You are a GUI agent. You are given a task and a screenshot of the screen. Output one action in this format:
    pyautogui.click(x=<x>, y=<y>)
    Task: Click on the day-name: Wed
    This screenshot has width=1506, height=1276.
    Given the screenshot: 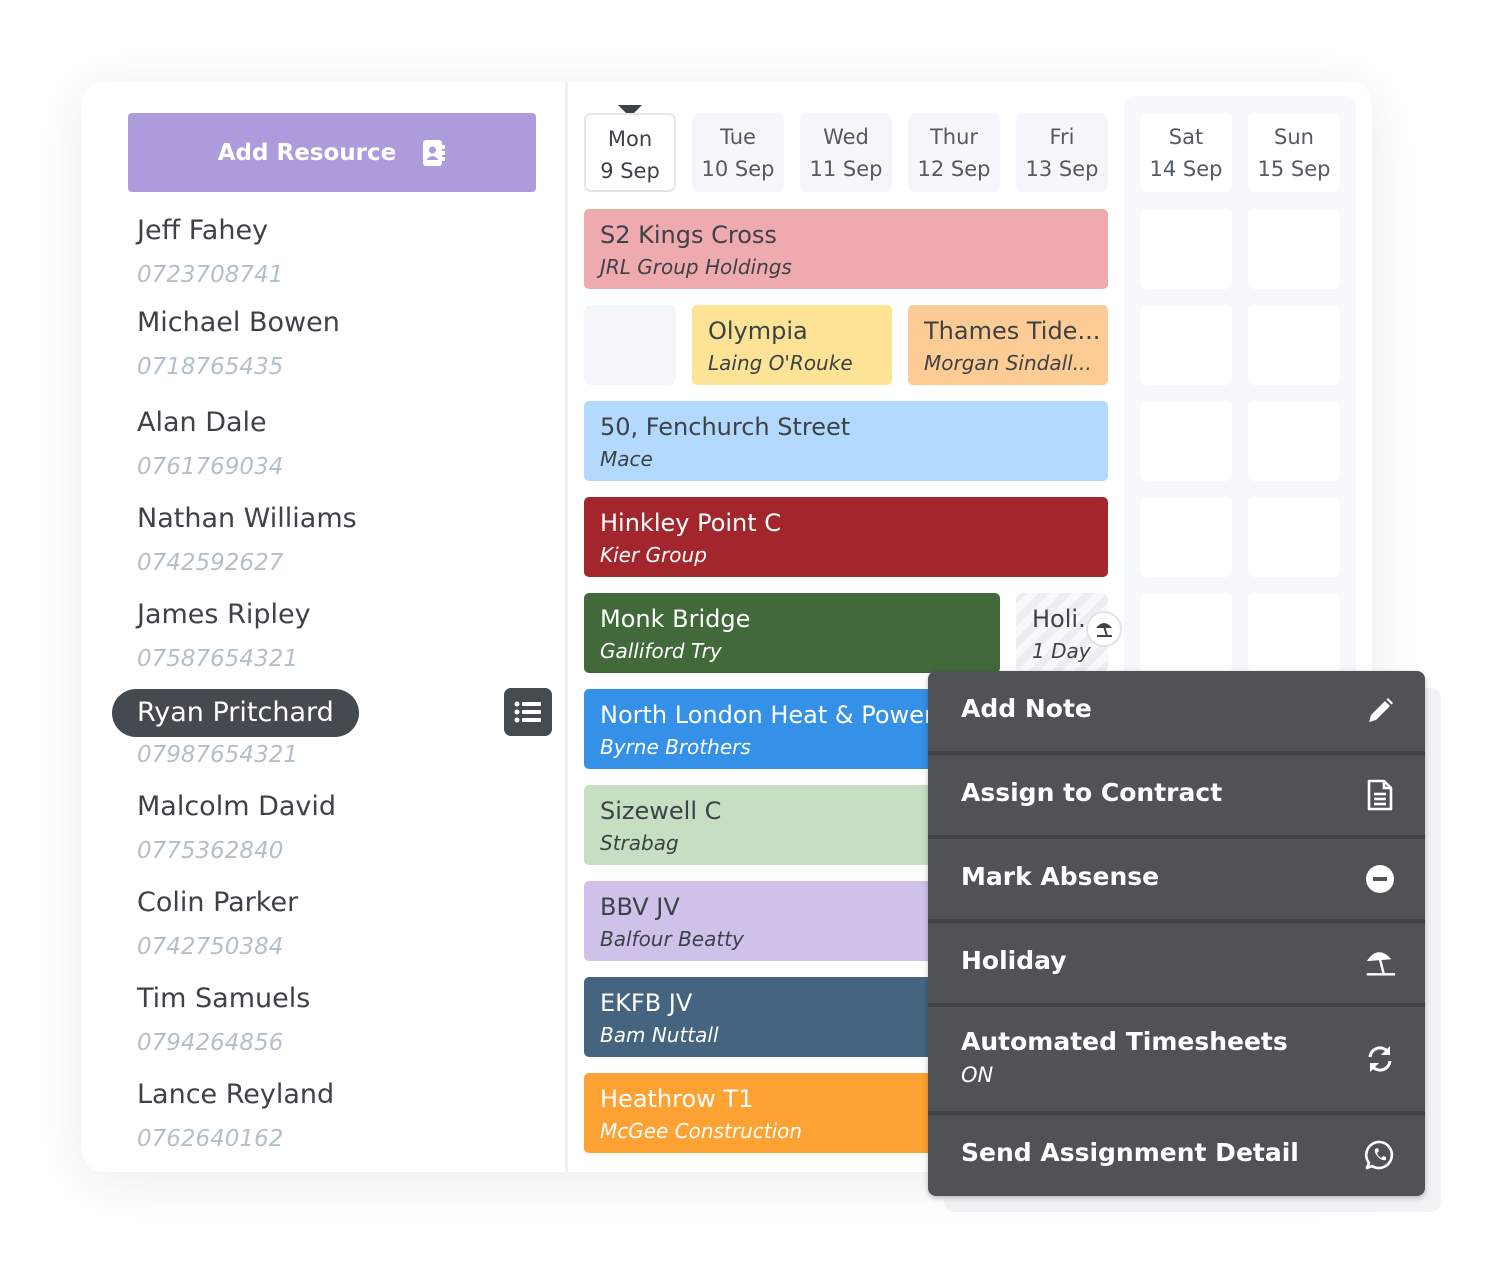 What is the action you would take?
    pyautogui.click(x=846, y=137)
    